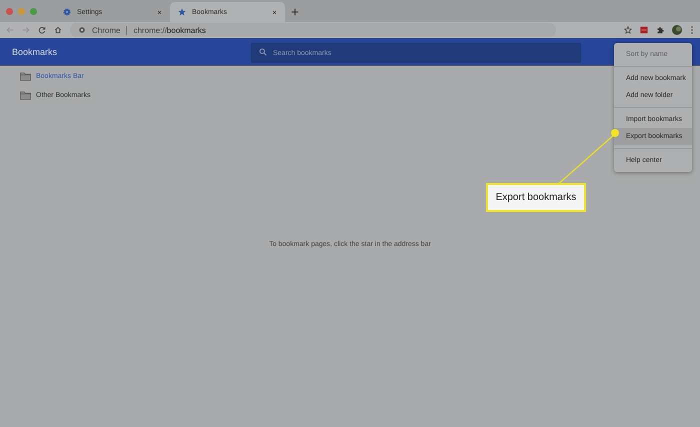  Describe the element at coordinates (35, 51) in the screenshot. I see `page-title: Bookmarks` at that location.